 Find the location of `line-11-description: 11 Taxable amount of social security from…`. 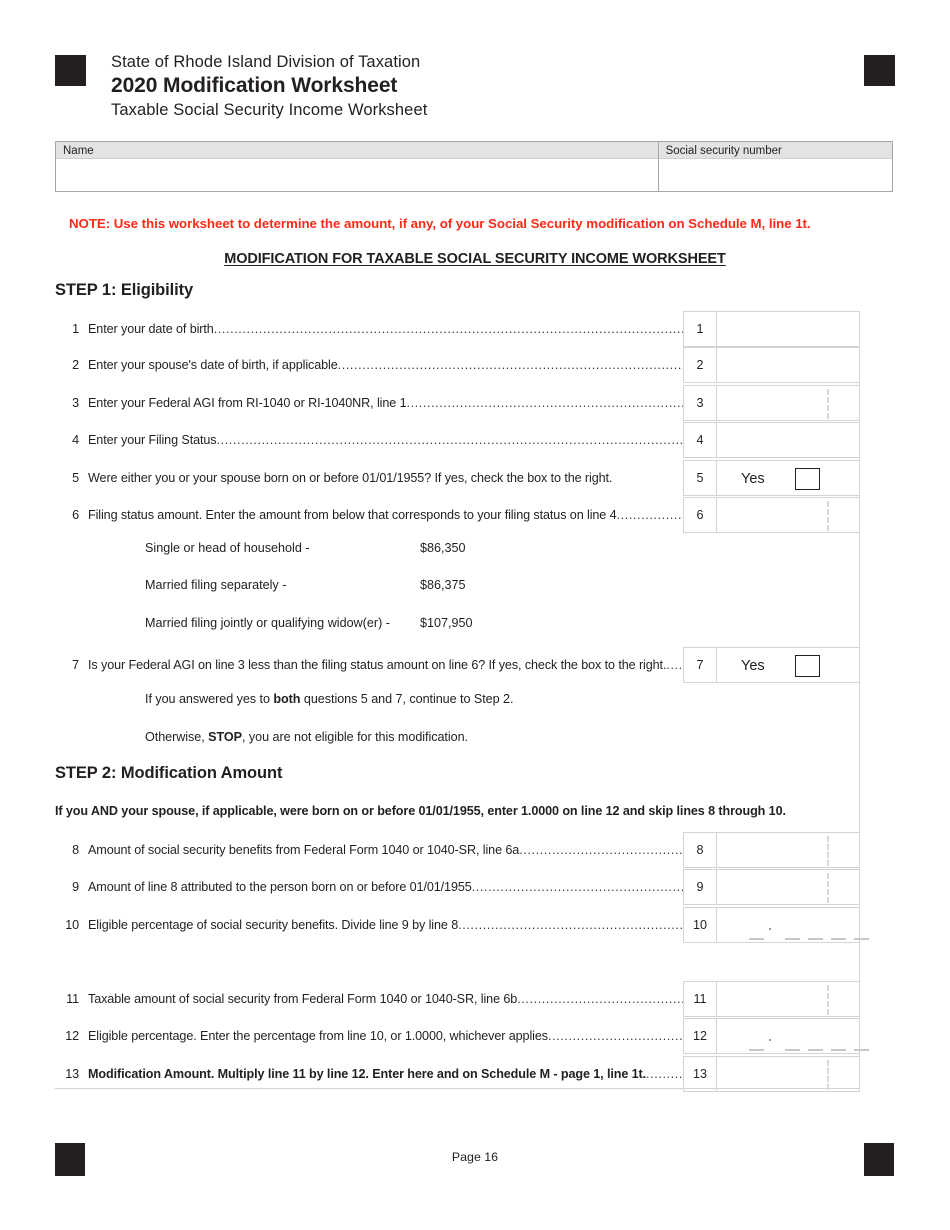

line-11-description: 11 Taxable amount of social security from… is located at coordinates (369, 999).